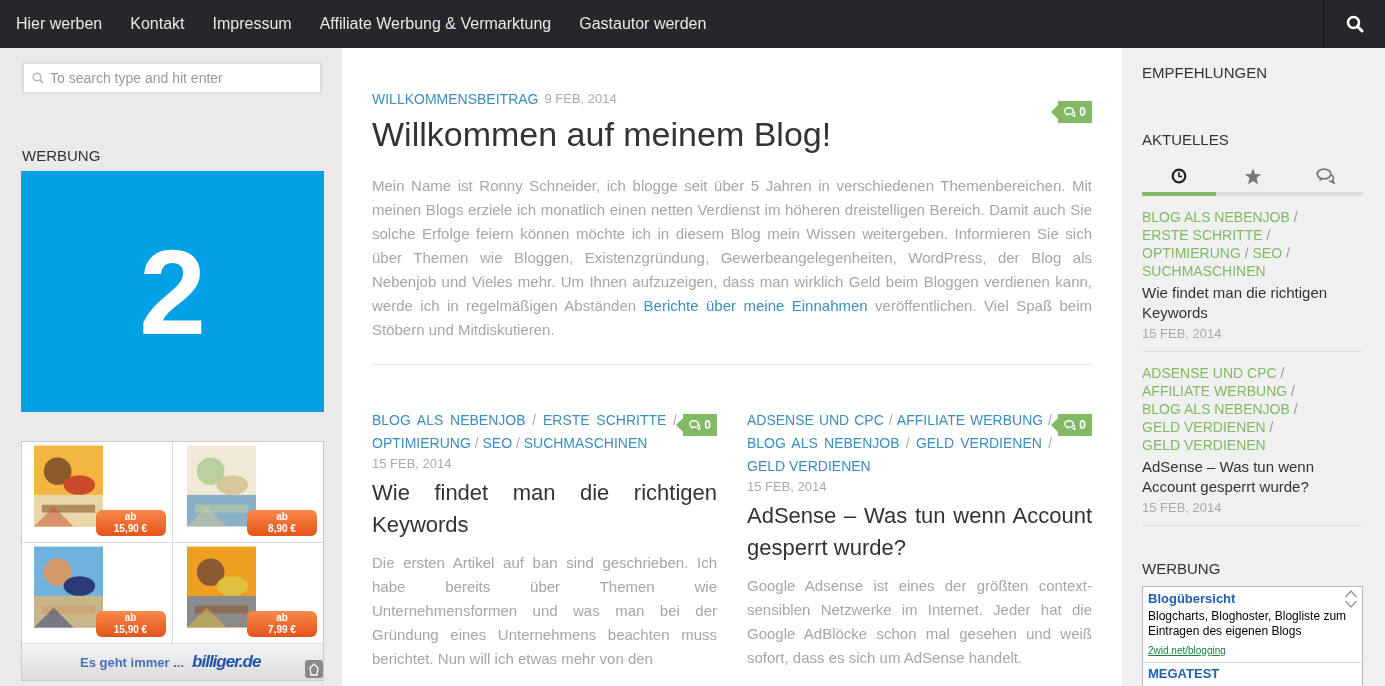 The image size is (1385, 686). Describe the element at coordinates (544, 509) in the screenshot. I see `post-title: Wie findet man die richtigen Keywords` at that location.